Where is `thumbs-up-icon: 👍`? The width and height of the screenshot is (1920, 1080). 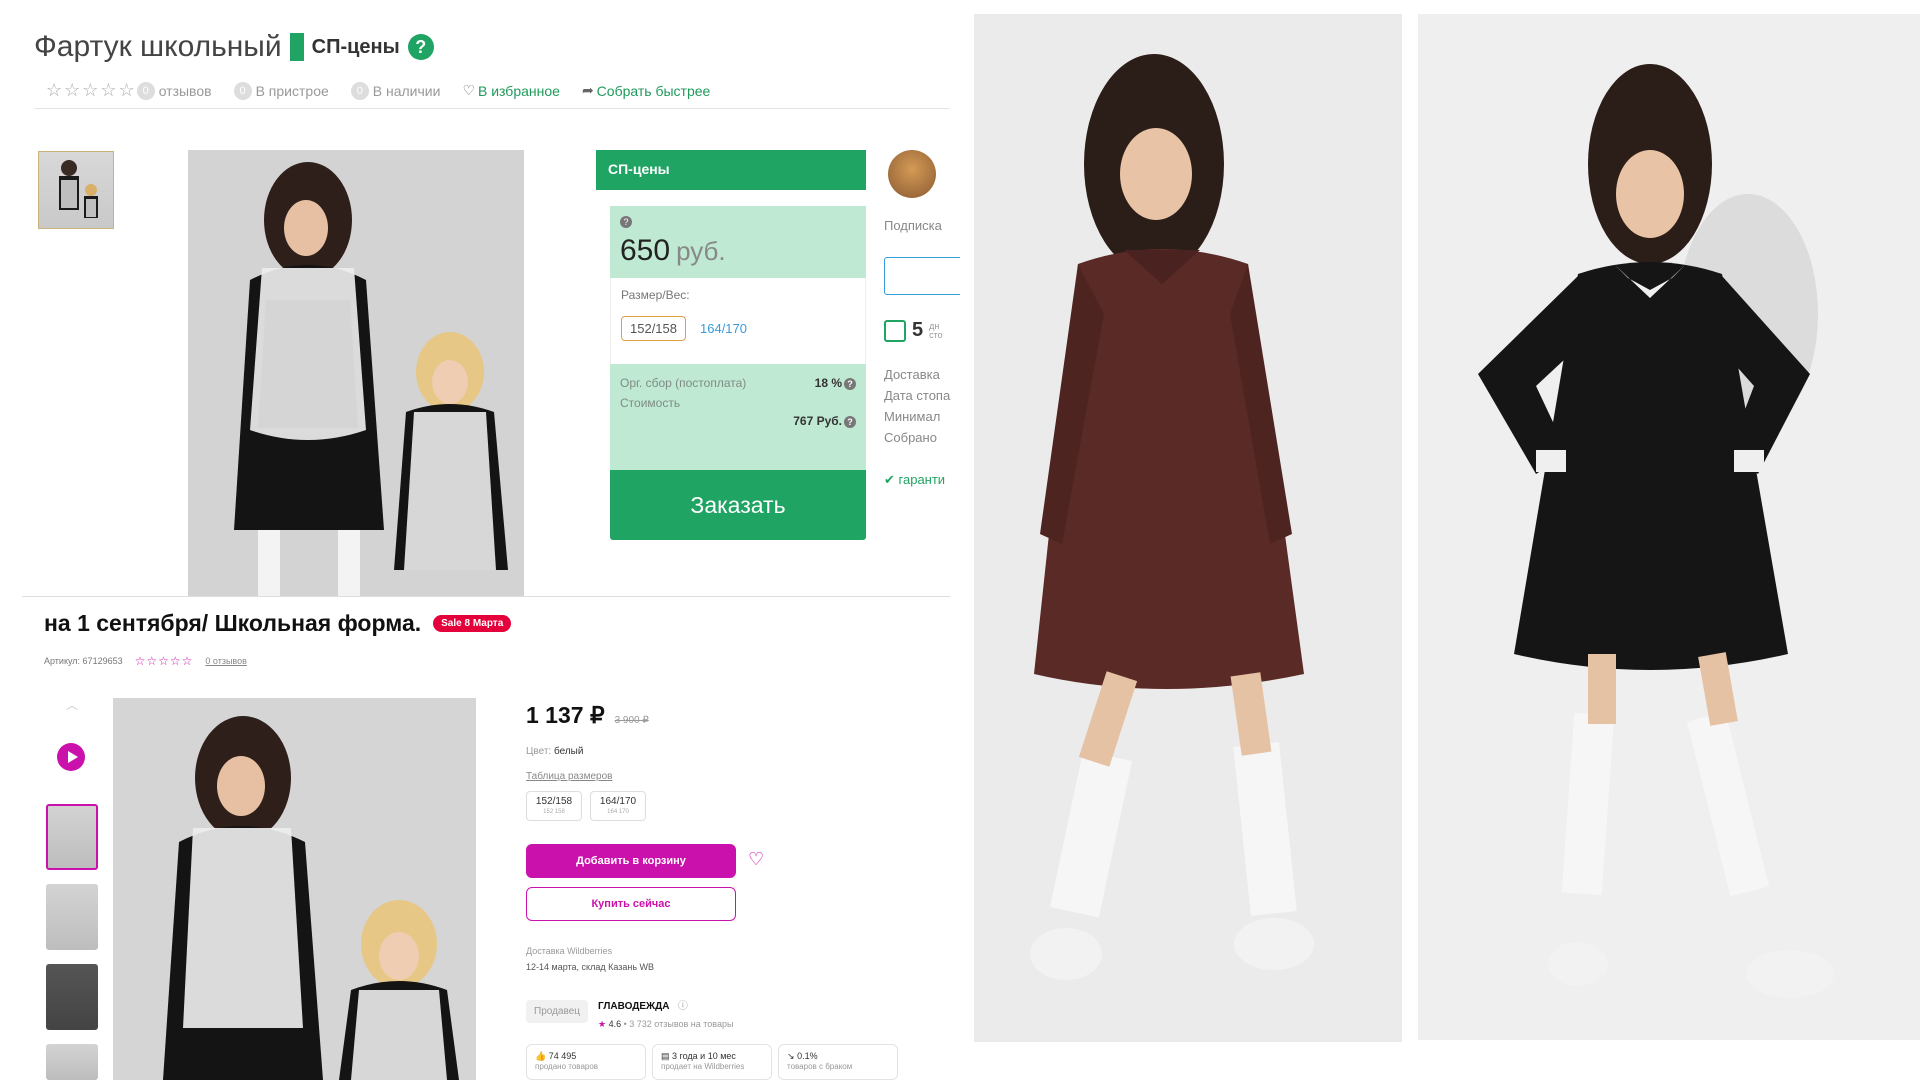
thumbs-up-icon: 👍 is located at coordinates (541, 1056).